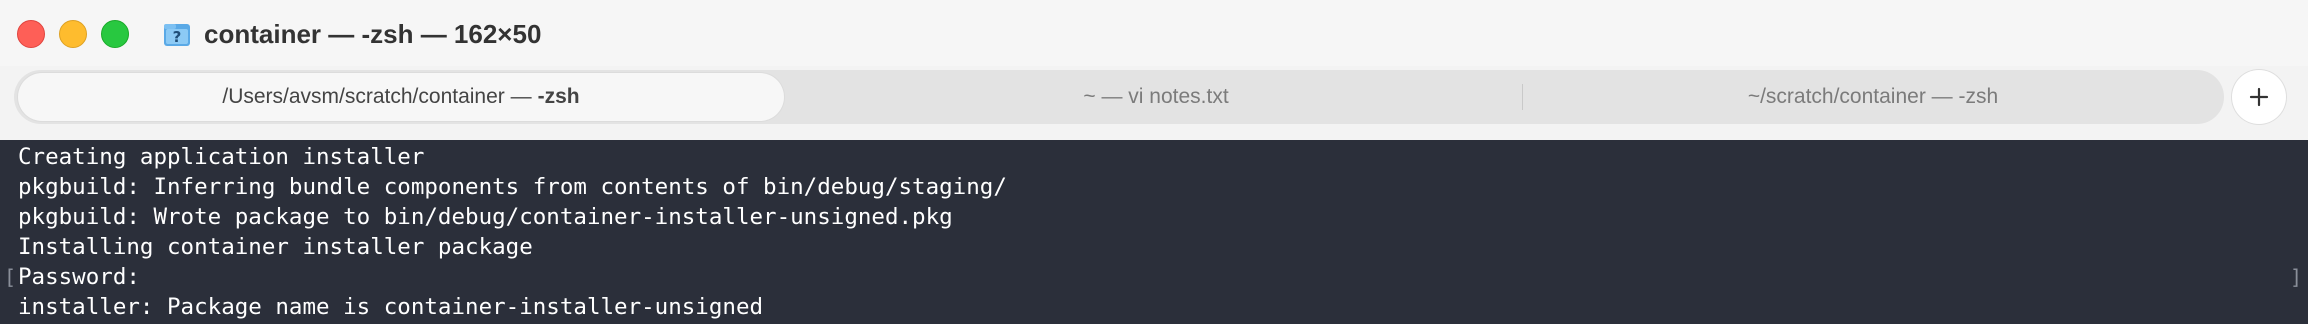 Image resolution: width=2308 pixels, height=324 pixels. I want to click on tab-label: ~/scratch/container — -zsh, so click(1873, 96).